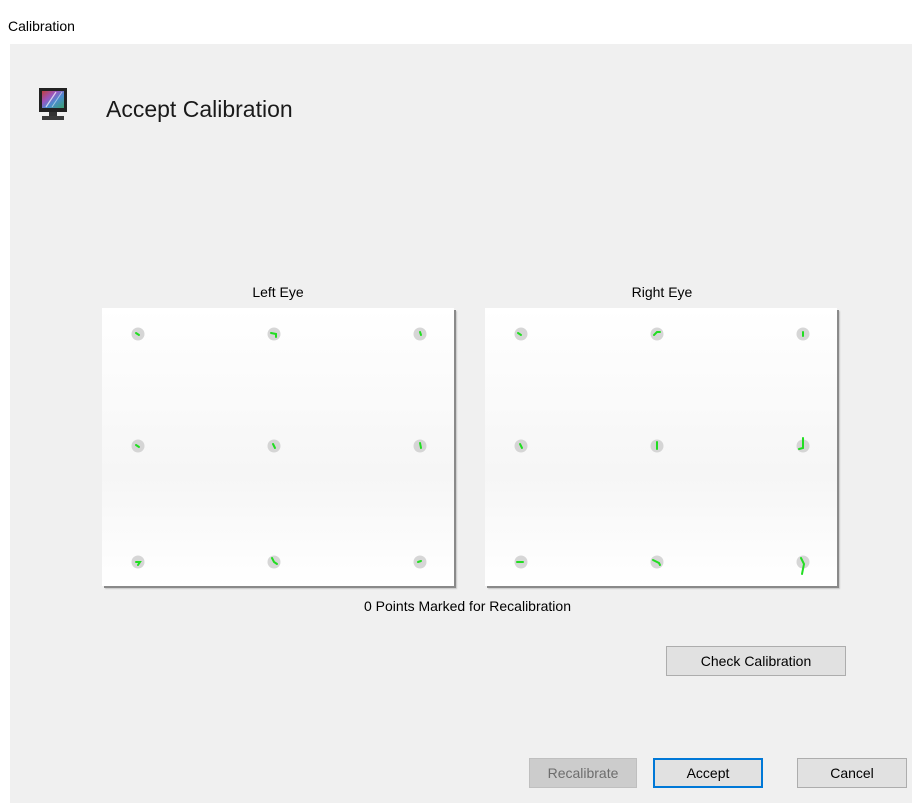 This screenshot has width=915, height=803. Describe the element at coordinates (467, 606) in the screenshot. I see `recalibration-status: 0 Points Marked for Recalibration` at that location.